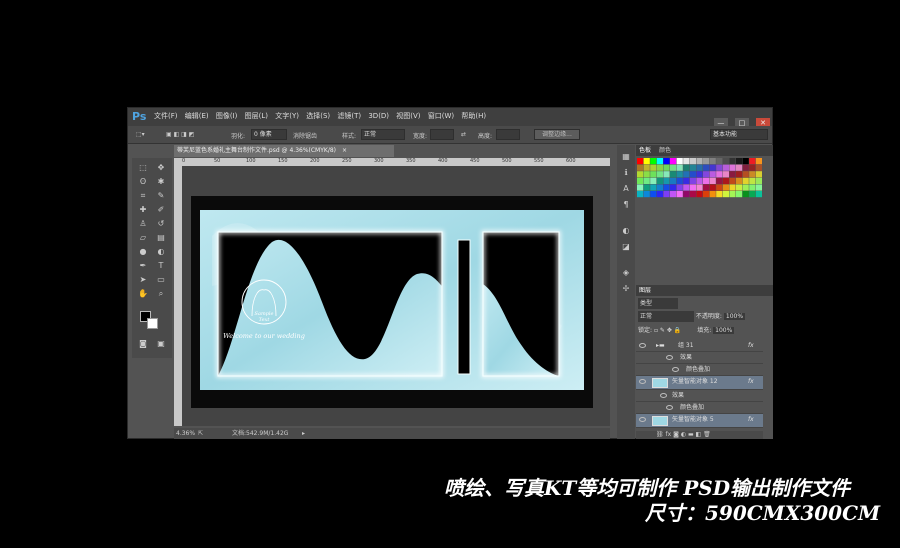 Image resolution: width=900 pixels, height=548 pixels. Describe the element at coordinates (463, 134) in the screenshot. I see `swap-icon: ⇄` at that location.